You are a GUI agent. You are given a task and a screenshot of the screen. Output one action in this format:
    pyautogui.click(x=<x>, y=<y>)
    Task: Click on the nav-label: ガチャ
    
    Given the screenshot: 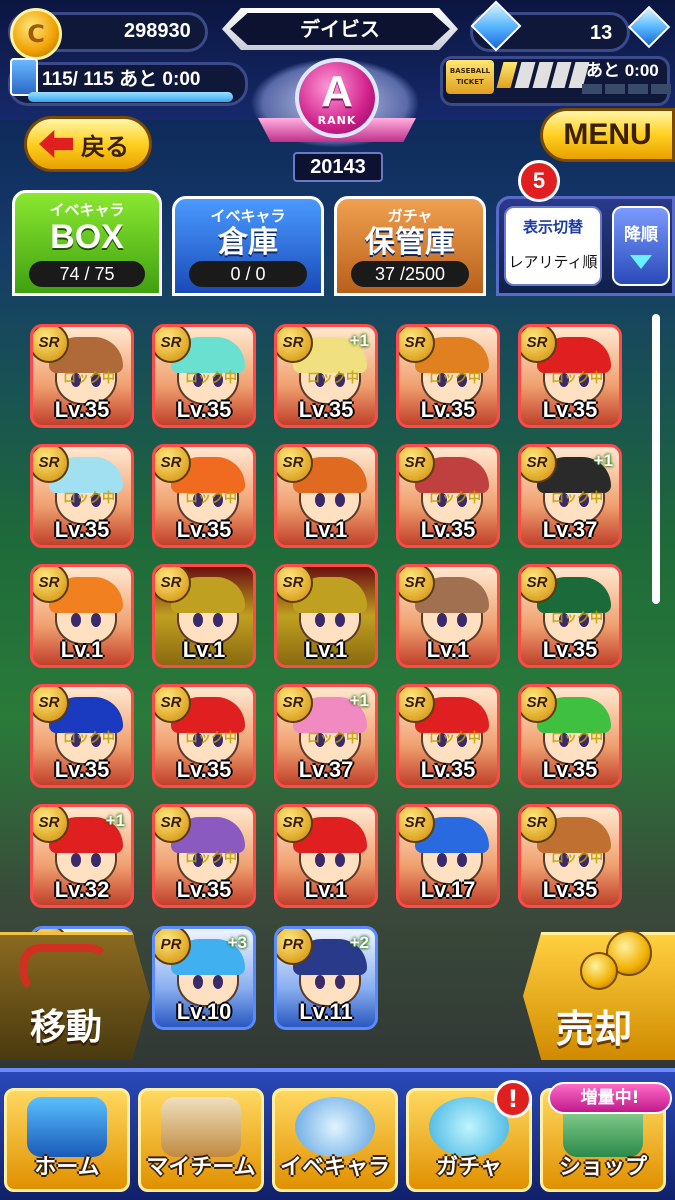 What is the action you would take?
    pyautogui.click(x=469, y=1167)
    